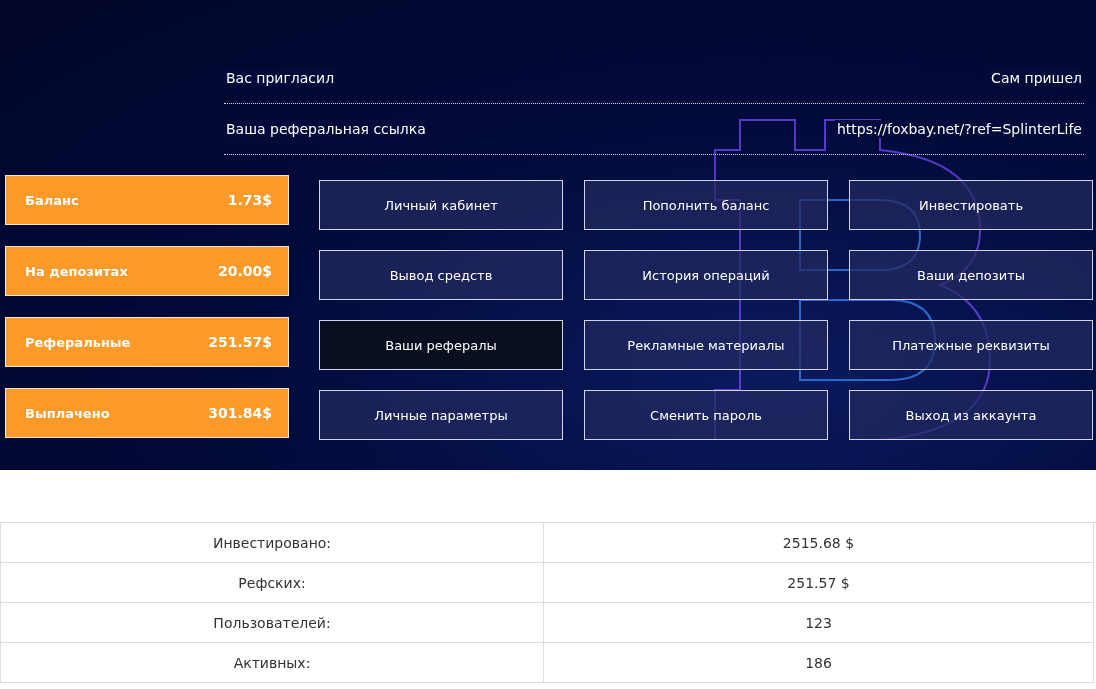  What do you see at coordinates (1036, 78) in the screenshot?
I see `info-value: Сам пришел` at bounding box center [1036, 78].